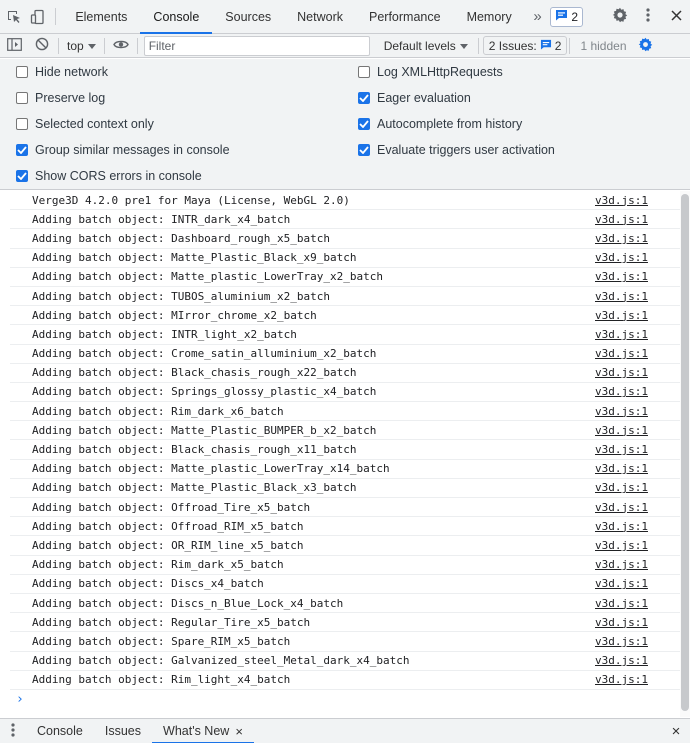  I want to click on execution-context-select: top, so click(81, 46).